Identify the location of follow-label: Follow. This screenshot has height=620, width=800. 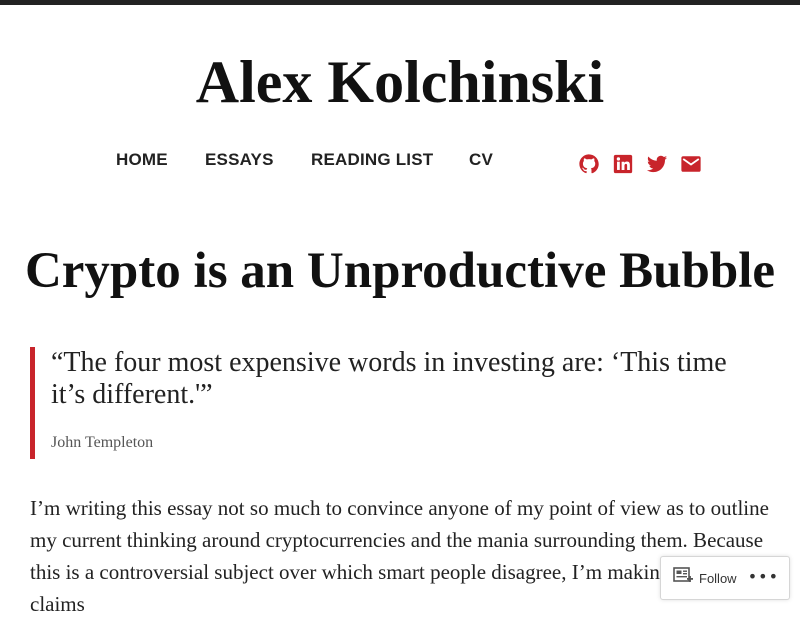
(718, 578).